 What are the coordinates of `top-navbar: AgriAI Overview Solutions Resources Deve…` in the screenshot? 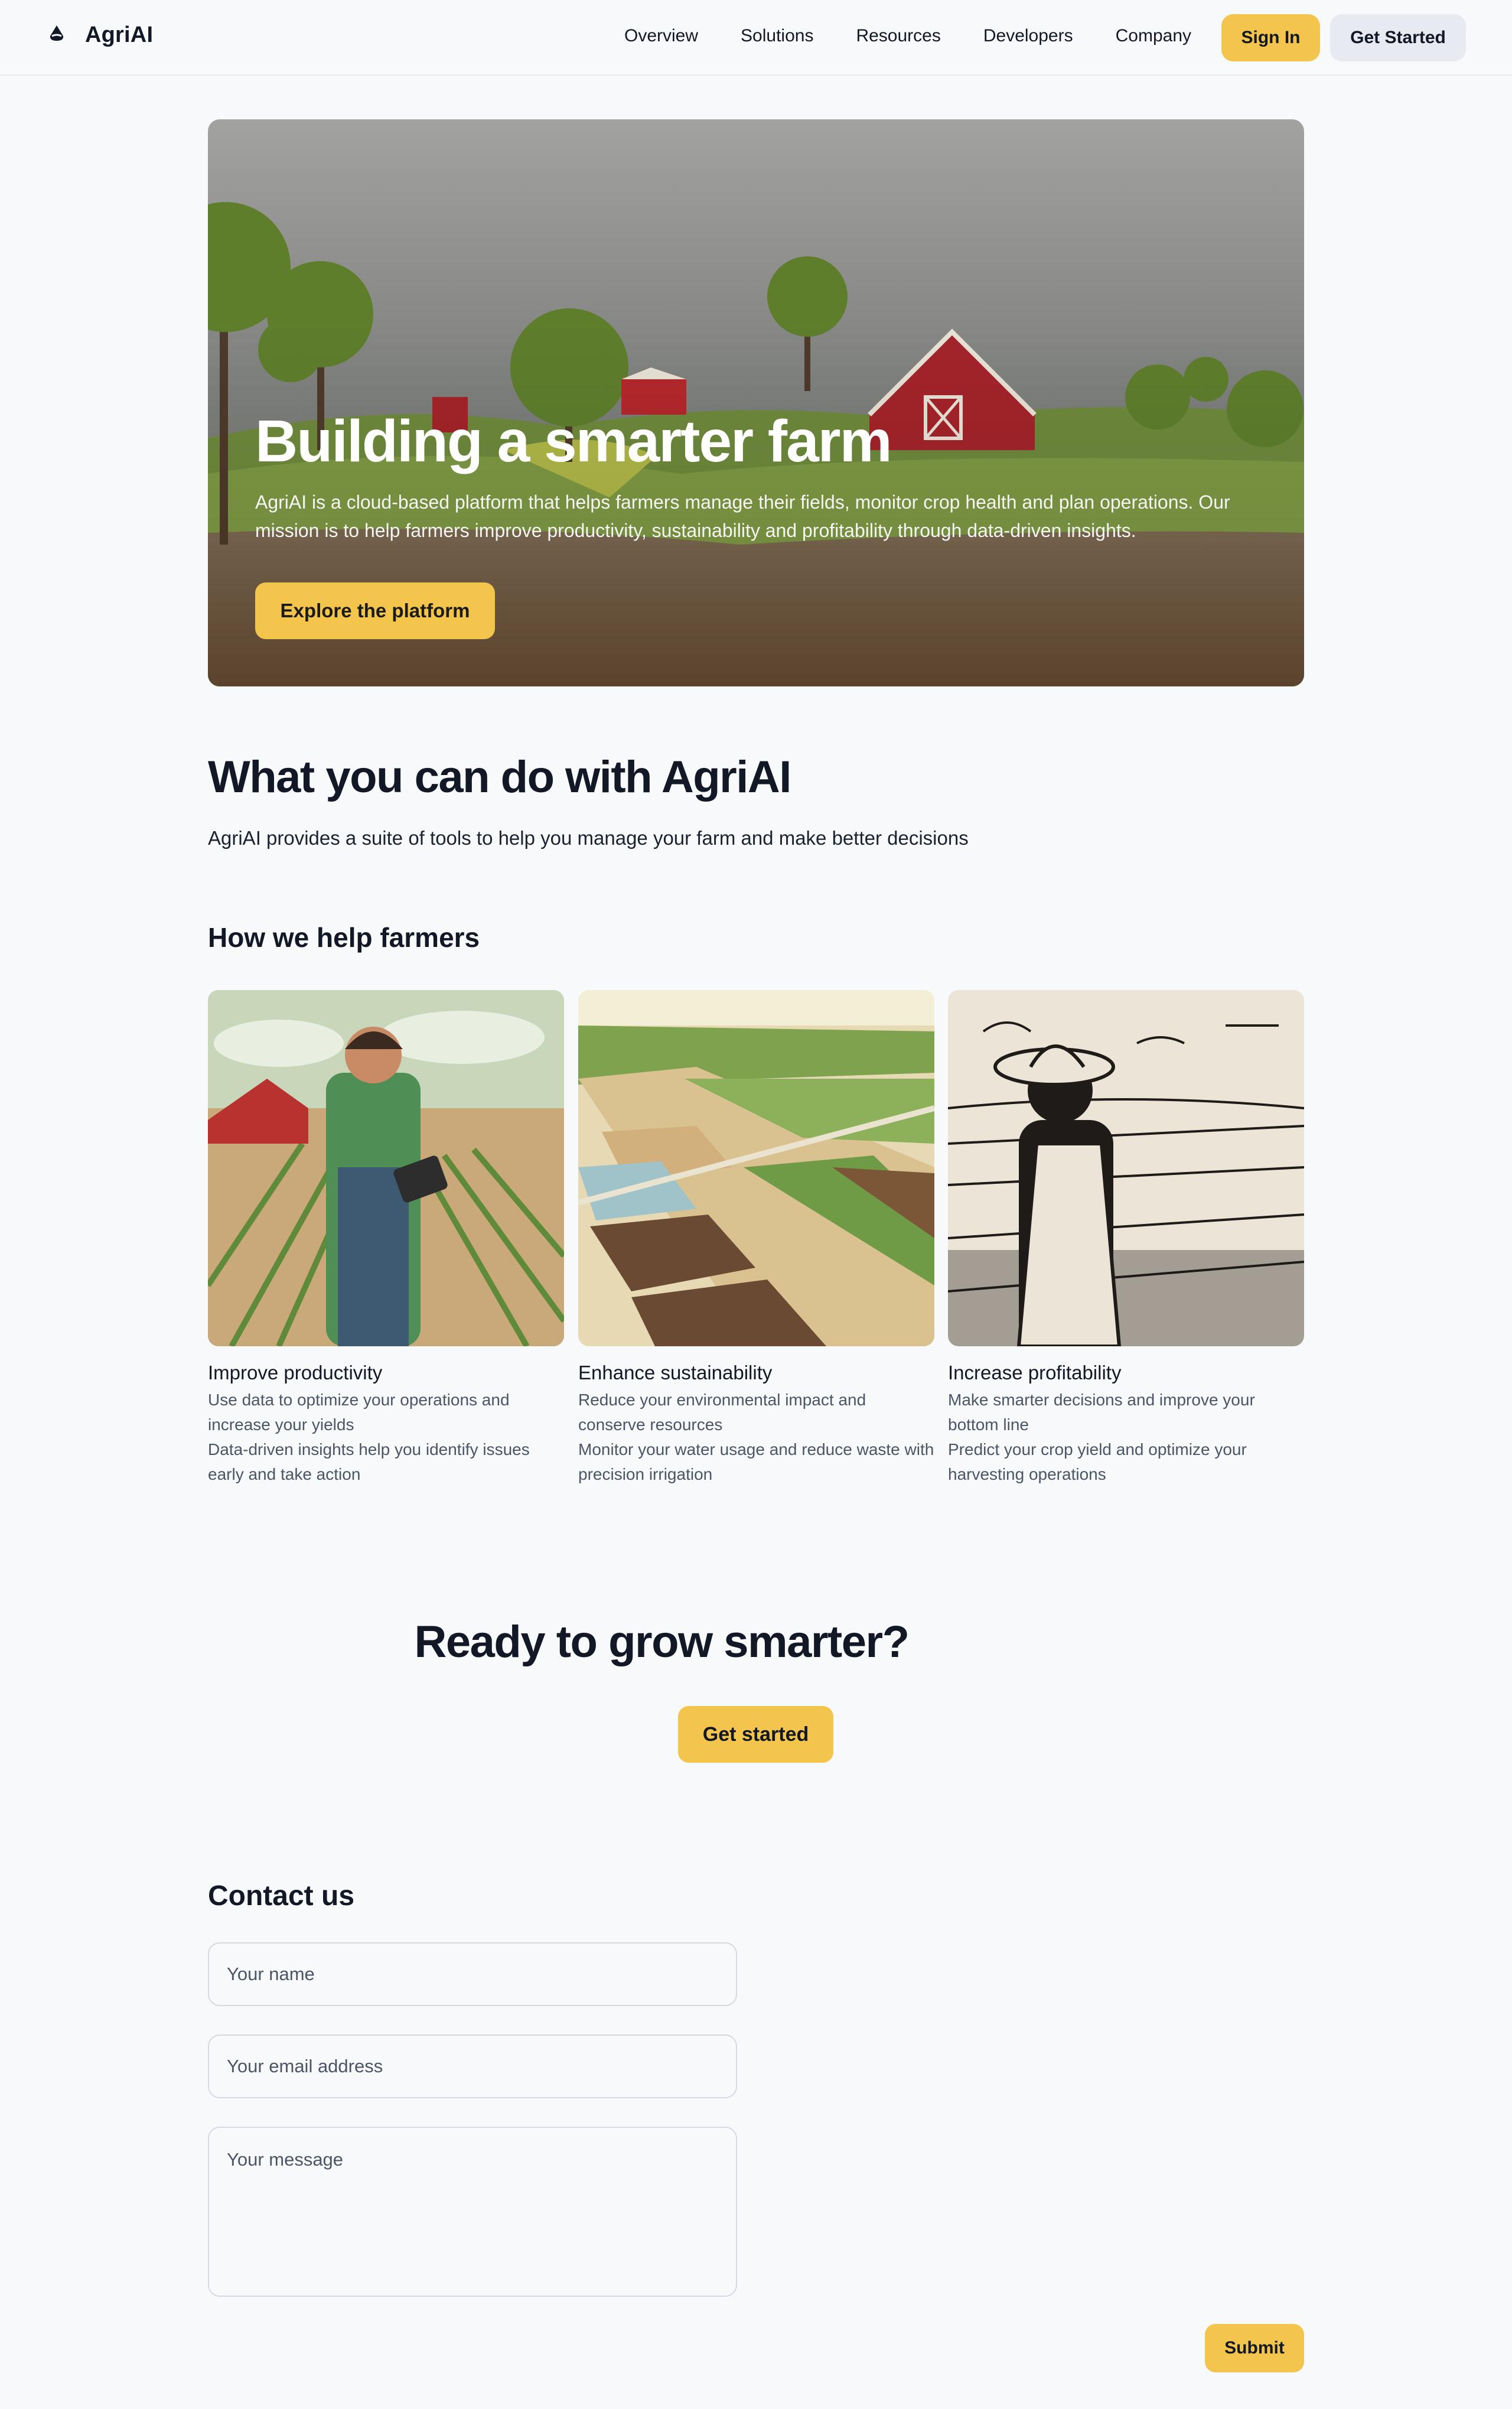 It's located at (756, 38).